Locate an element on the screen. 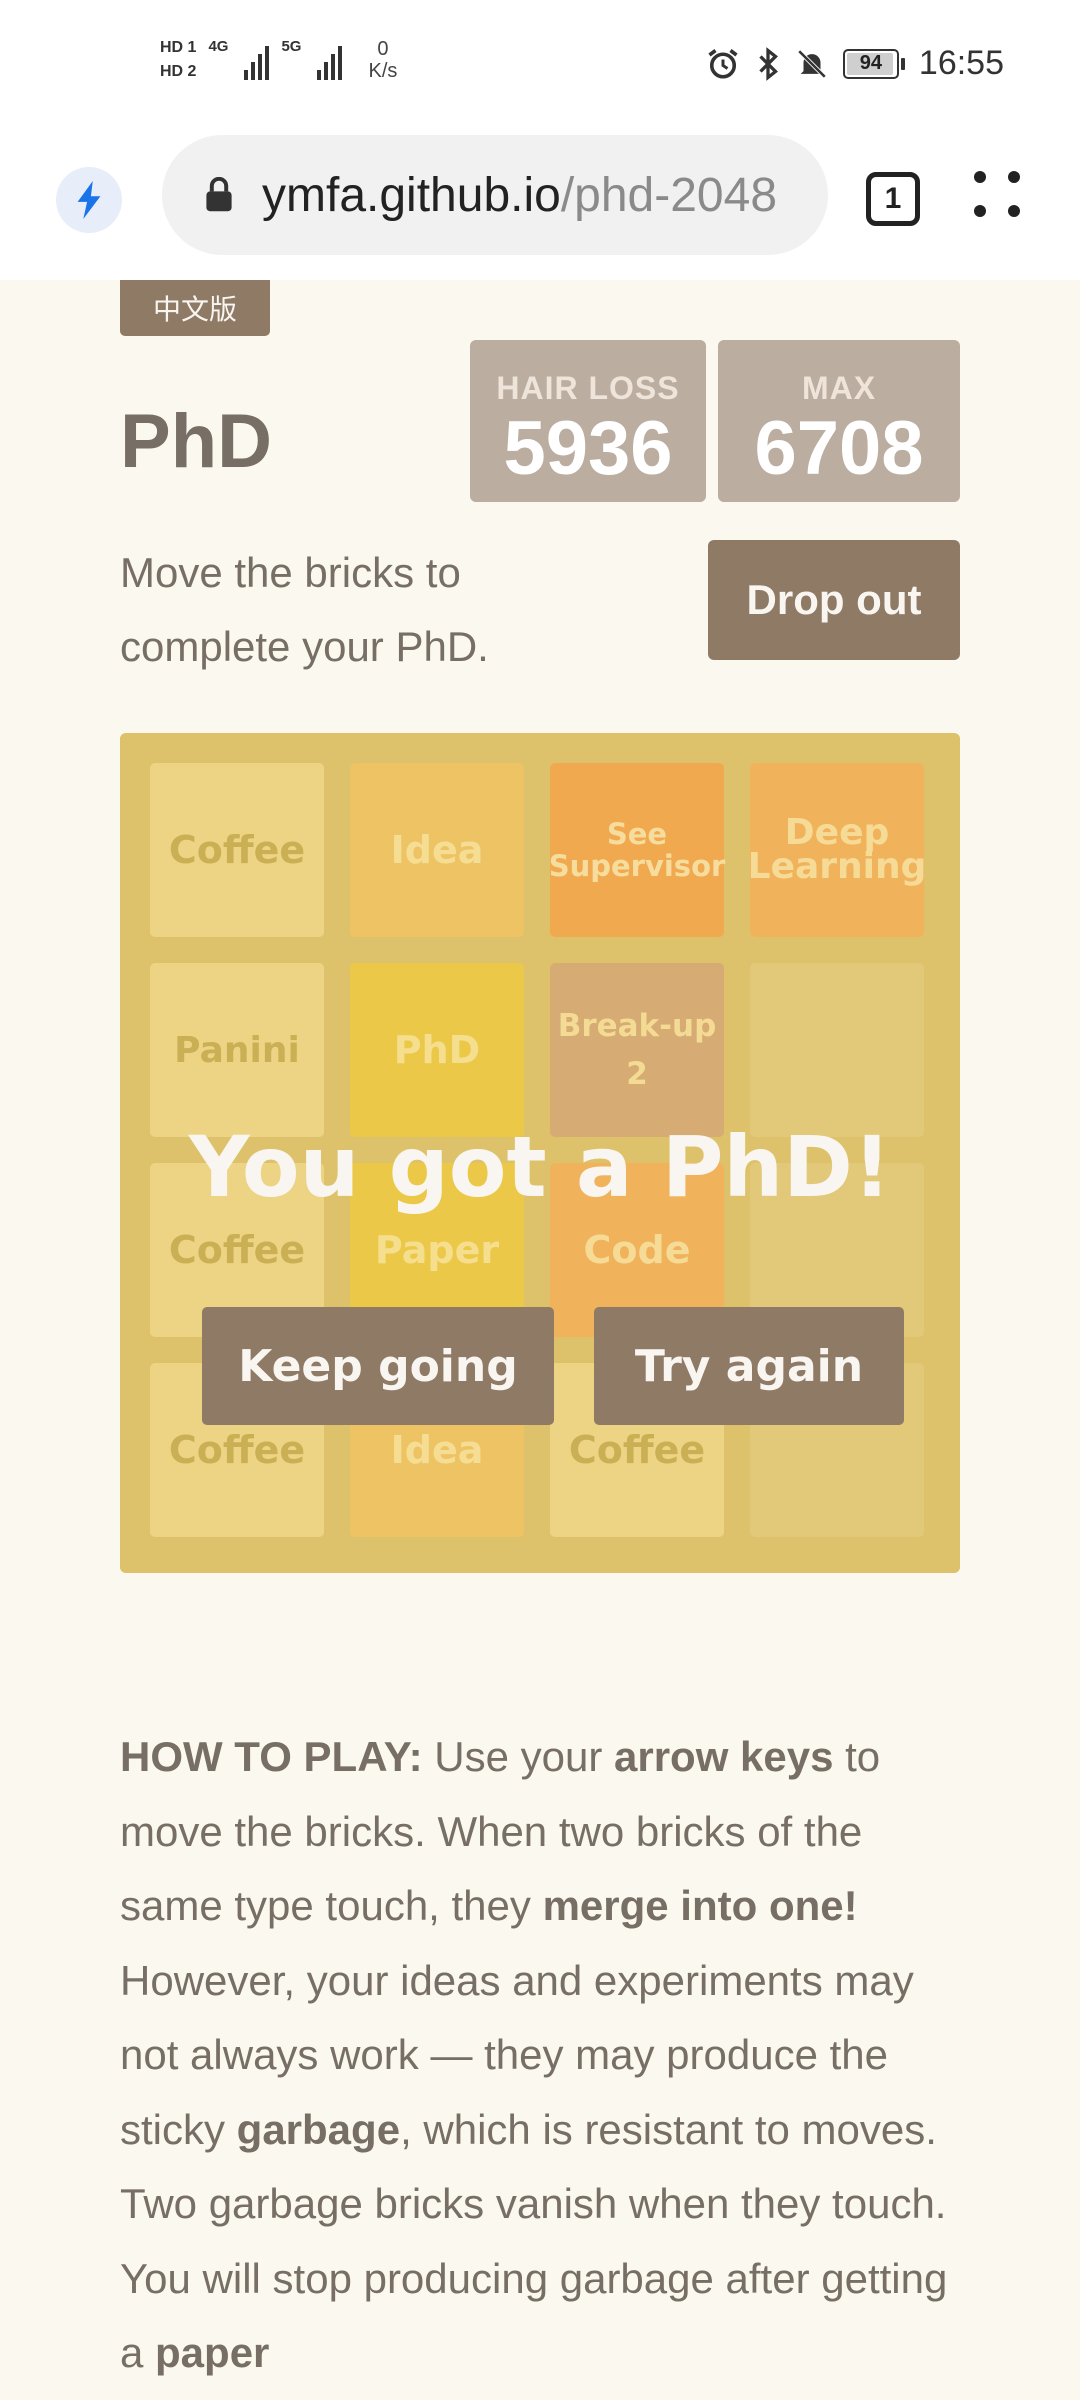 The width and height of the screenshot is (1080, 2400). network-type-2: 5G is located at coordinates (291, 46).